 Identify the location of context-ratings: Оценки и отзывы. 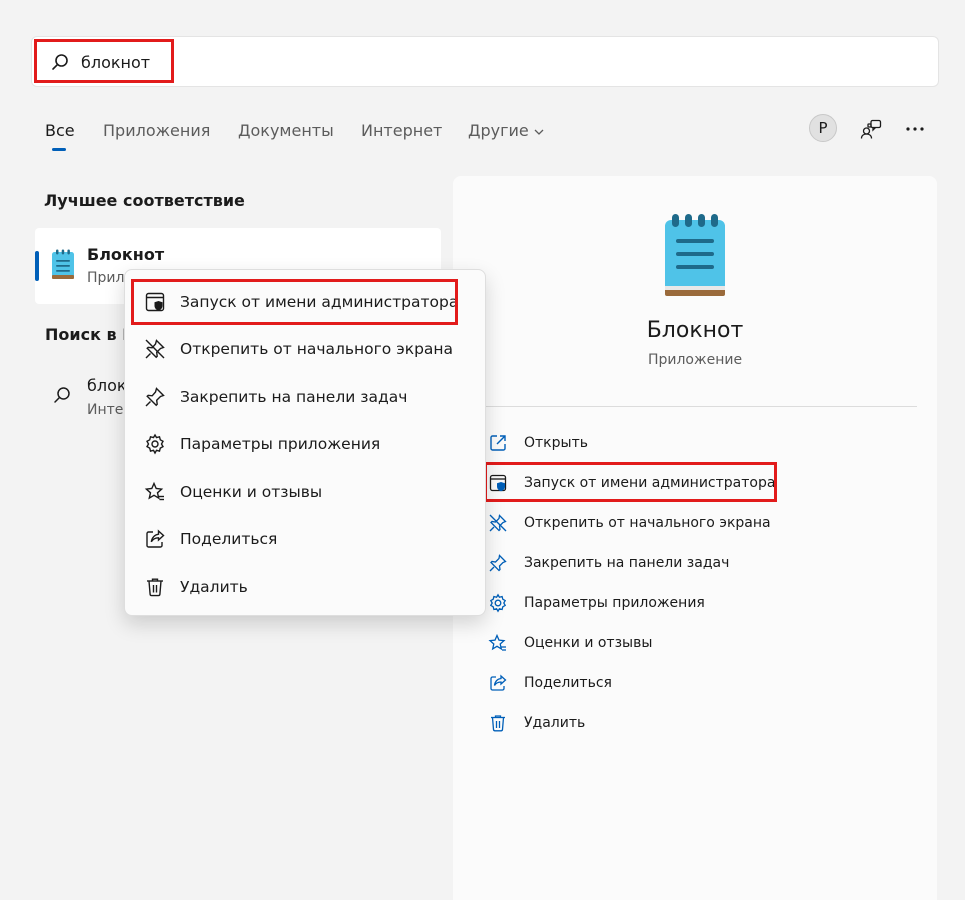
(233, 492).